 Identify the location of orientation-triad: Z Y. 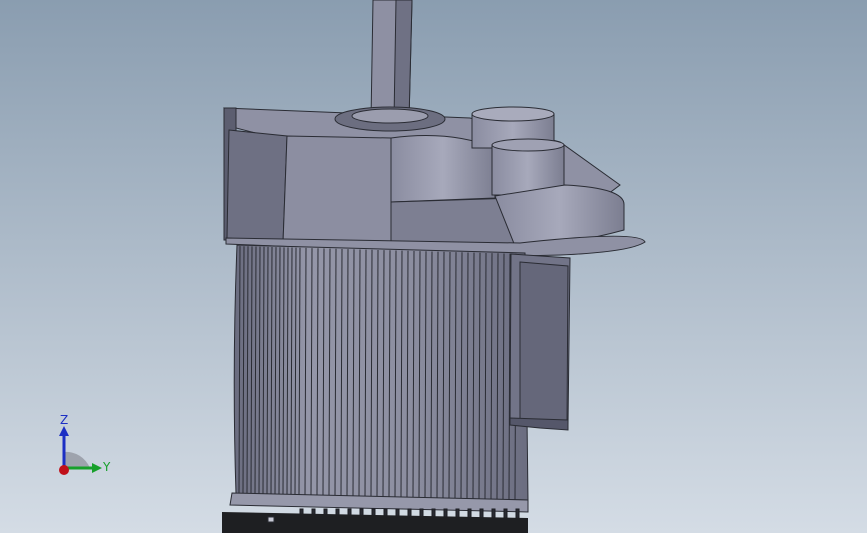
(85, 444).